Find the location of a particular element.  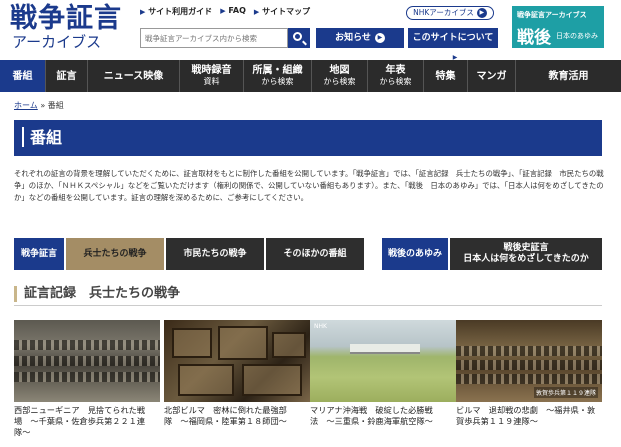

tab-soldiers-war: 兵士たちの戦争 is located at coordinates (115, 254).